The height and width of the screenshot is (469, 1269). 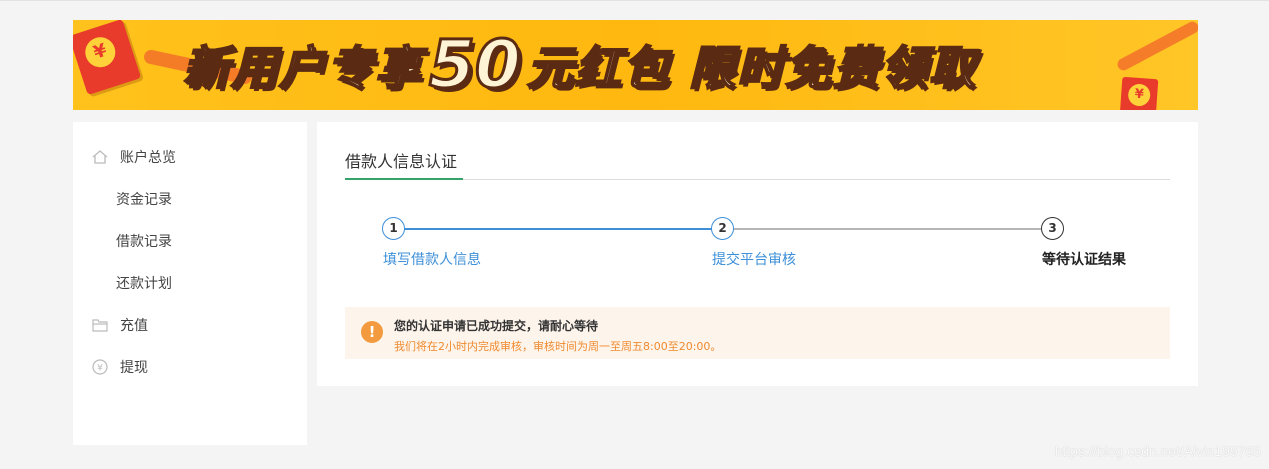 What do you see at coordinates (751, 68) in the screenshot?
I see `banner-slogan-part2: 元红包 限时免费领取` at bounding box center [751, 68].